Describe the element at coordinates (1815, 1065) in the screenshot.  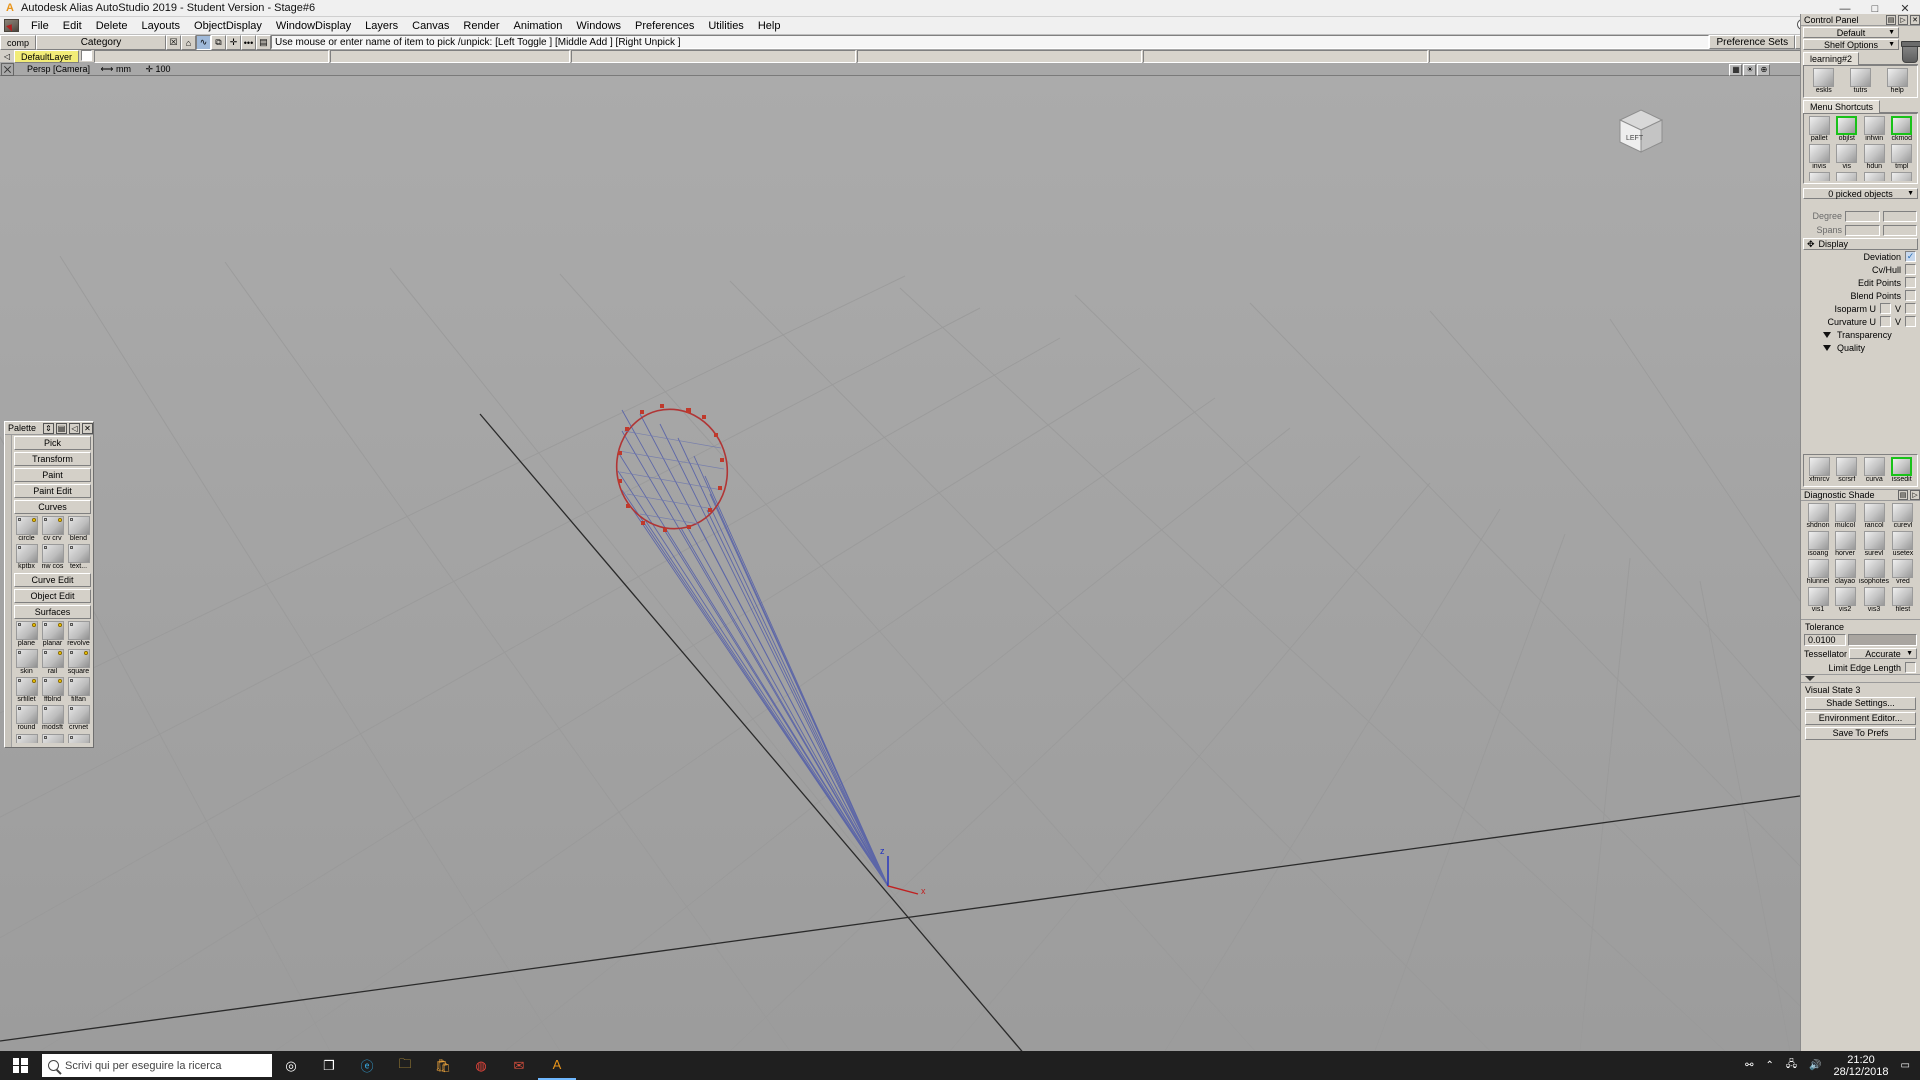
I see `volume-icon: 🔊` at that location.